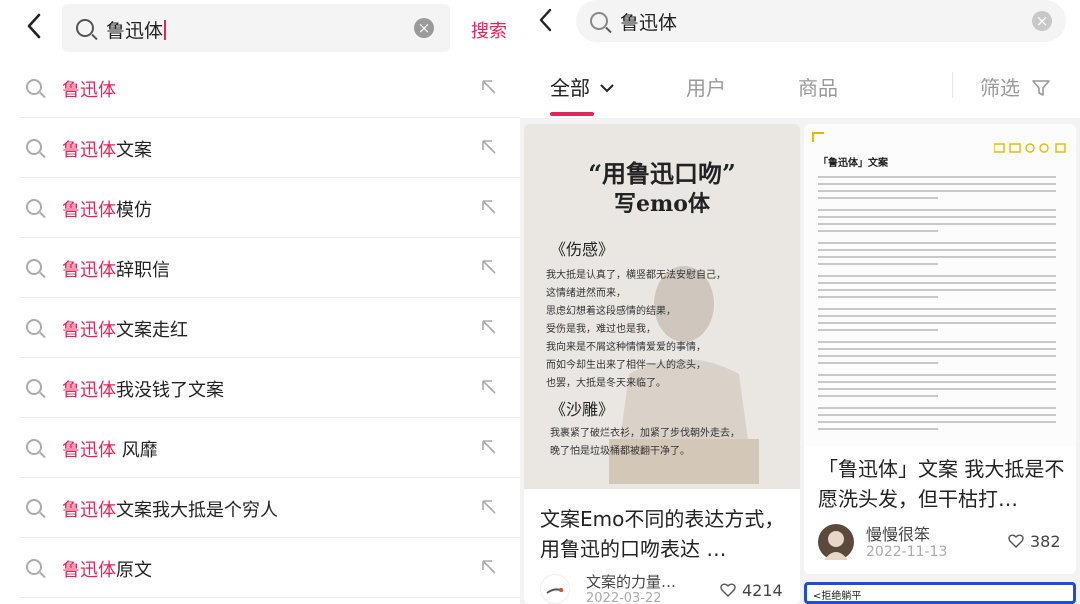 This screenshot has width=1080, height=604. Describe the element at coordinates (1015, 86) in the screenshot. I see `filter-button: 筛选` at that location.